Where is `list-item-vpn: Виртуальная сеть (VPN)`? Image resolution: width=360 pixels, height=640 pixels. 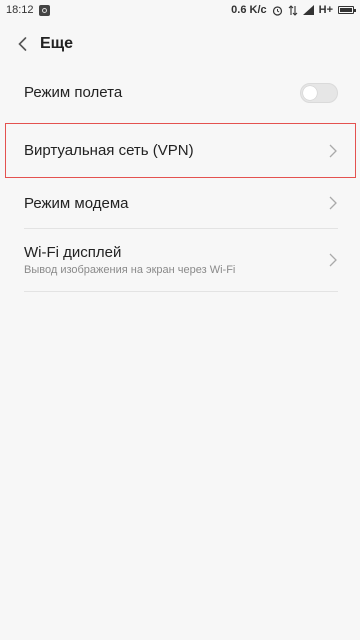
list-item-vpn: Виртуальная сеть (VPN) is located at coordinates (180, 150).